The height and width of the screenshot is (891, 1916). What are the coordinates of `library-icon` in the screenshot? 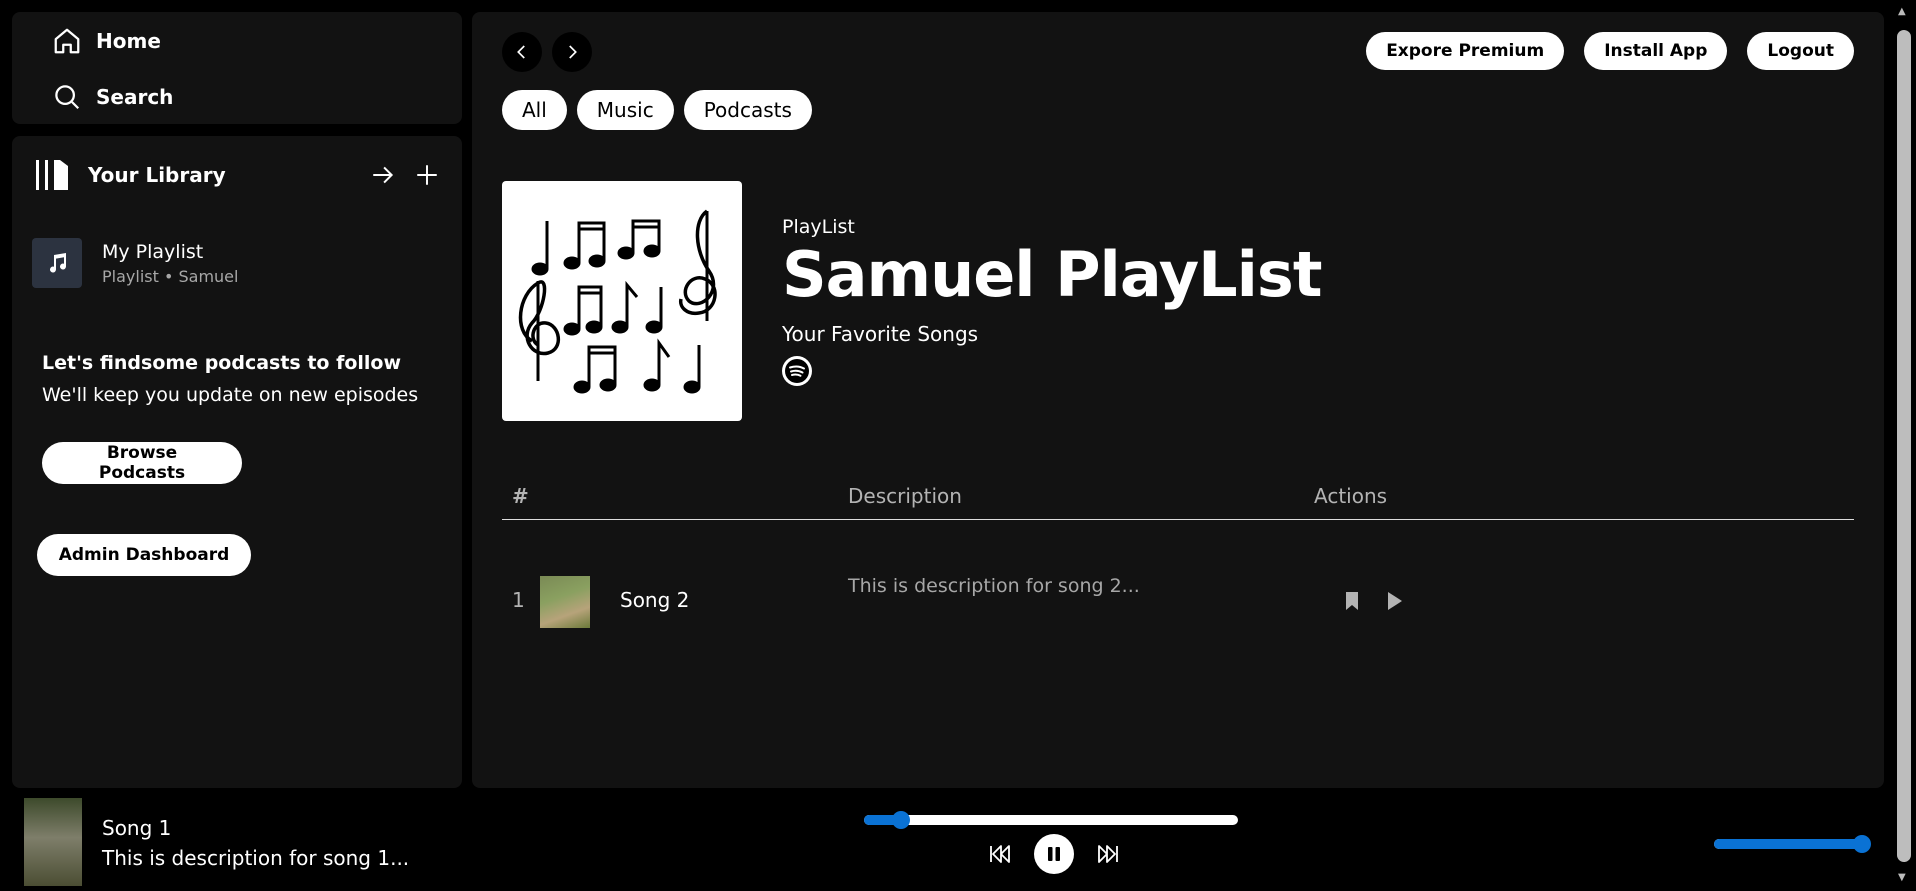 It's located at (52, 175).